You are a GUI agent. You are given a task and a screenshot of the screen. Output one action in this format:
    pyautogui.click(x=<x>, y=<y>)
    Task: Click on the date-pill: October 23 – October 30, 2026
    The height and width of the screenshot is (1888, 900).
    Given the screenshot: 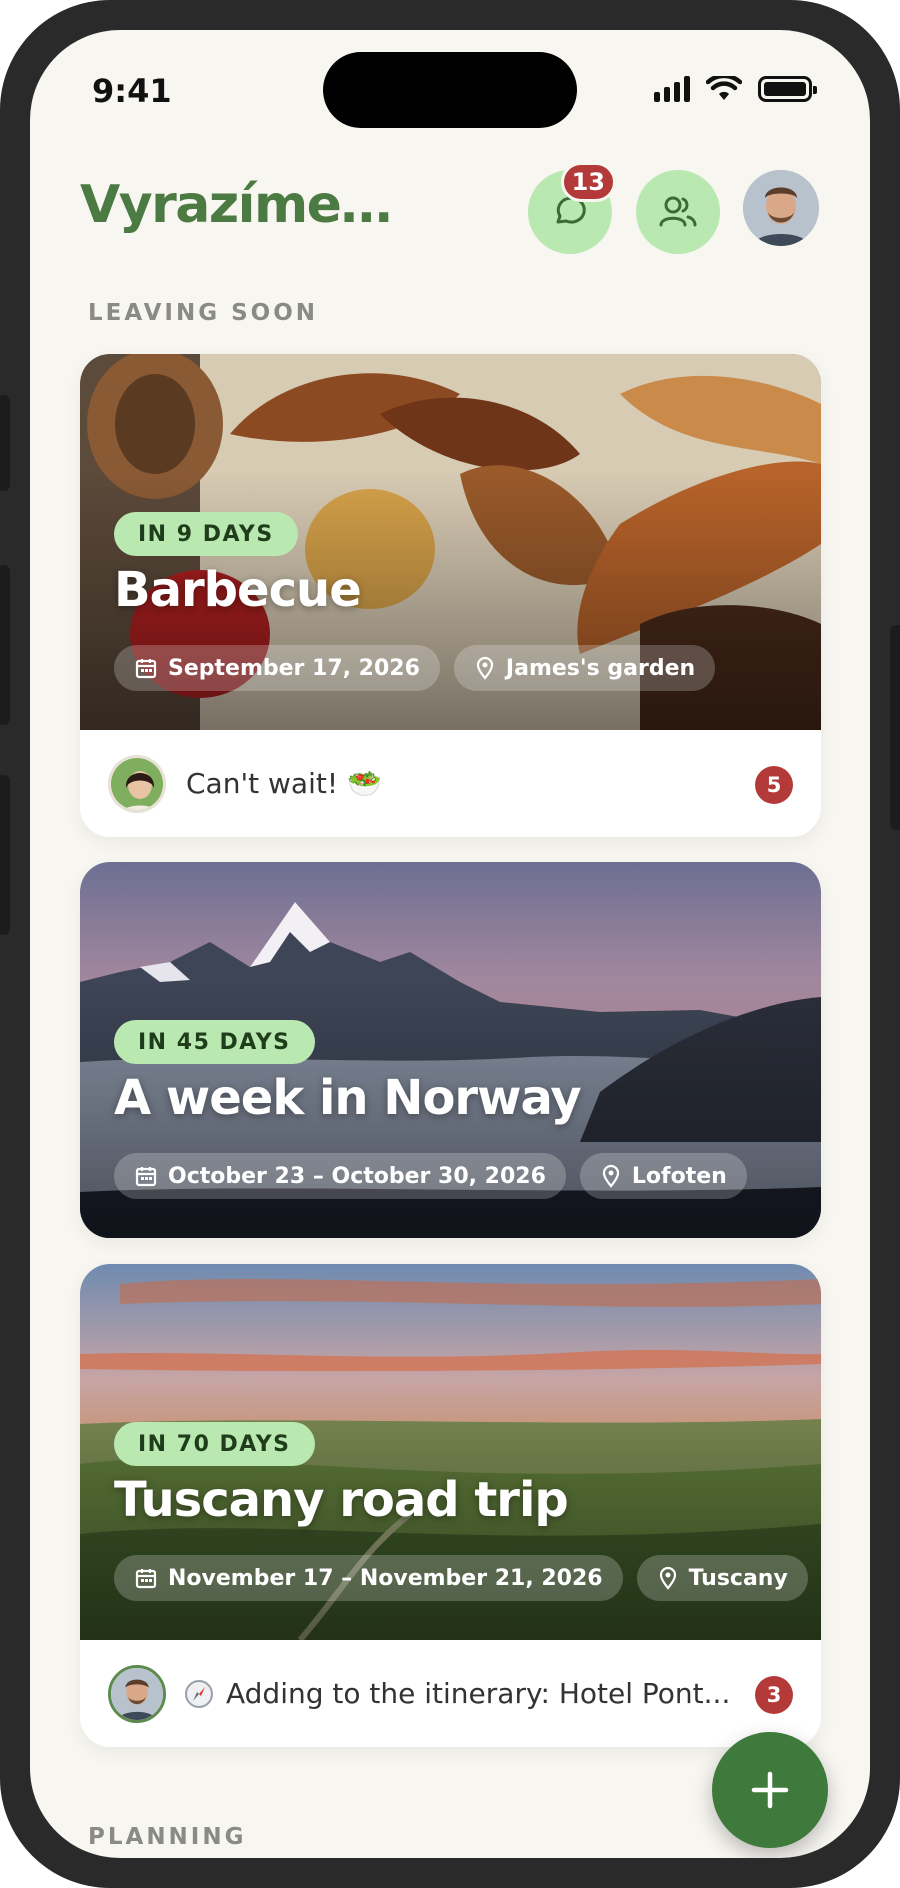 What is the action you would take?
    pyautogui.click(x=340, y=1176)
    